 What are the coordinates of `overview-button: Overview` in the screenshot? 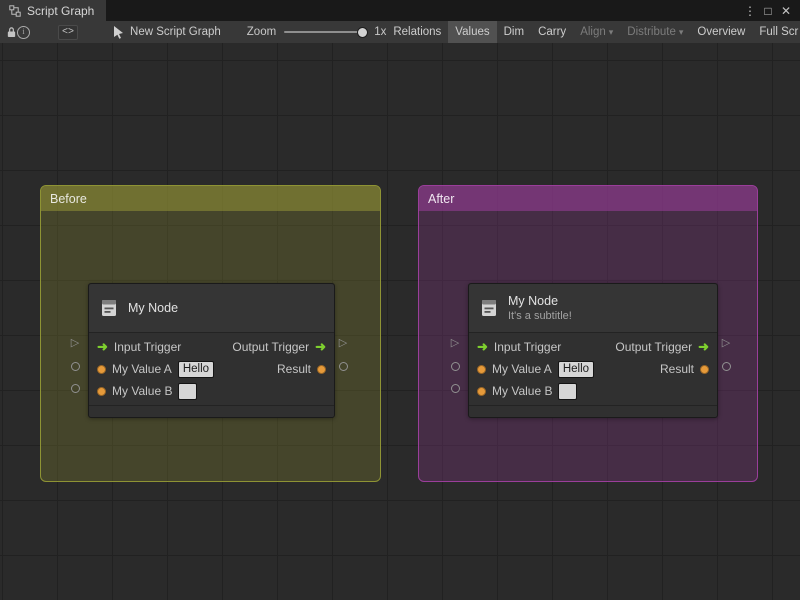 It's located at (721, 32).